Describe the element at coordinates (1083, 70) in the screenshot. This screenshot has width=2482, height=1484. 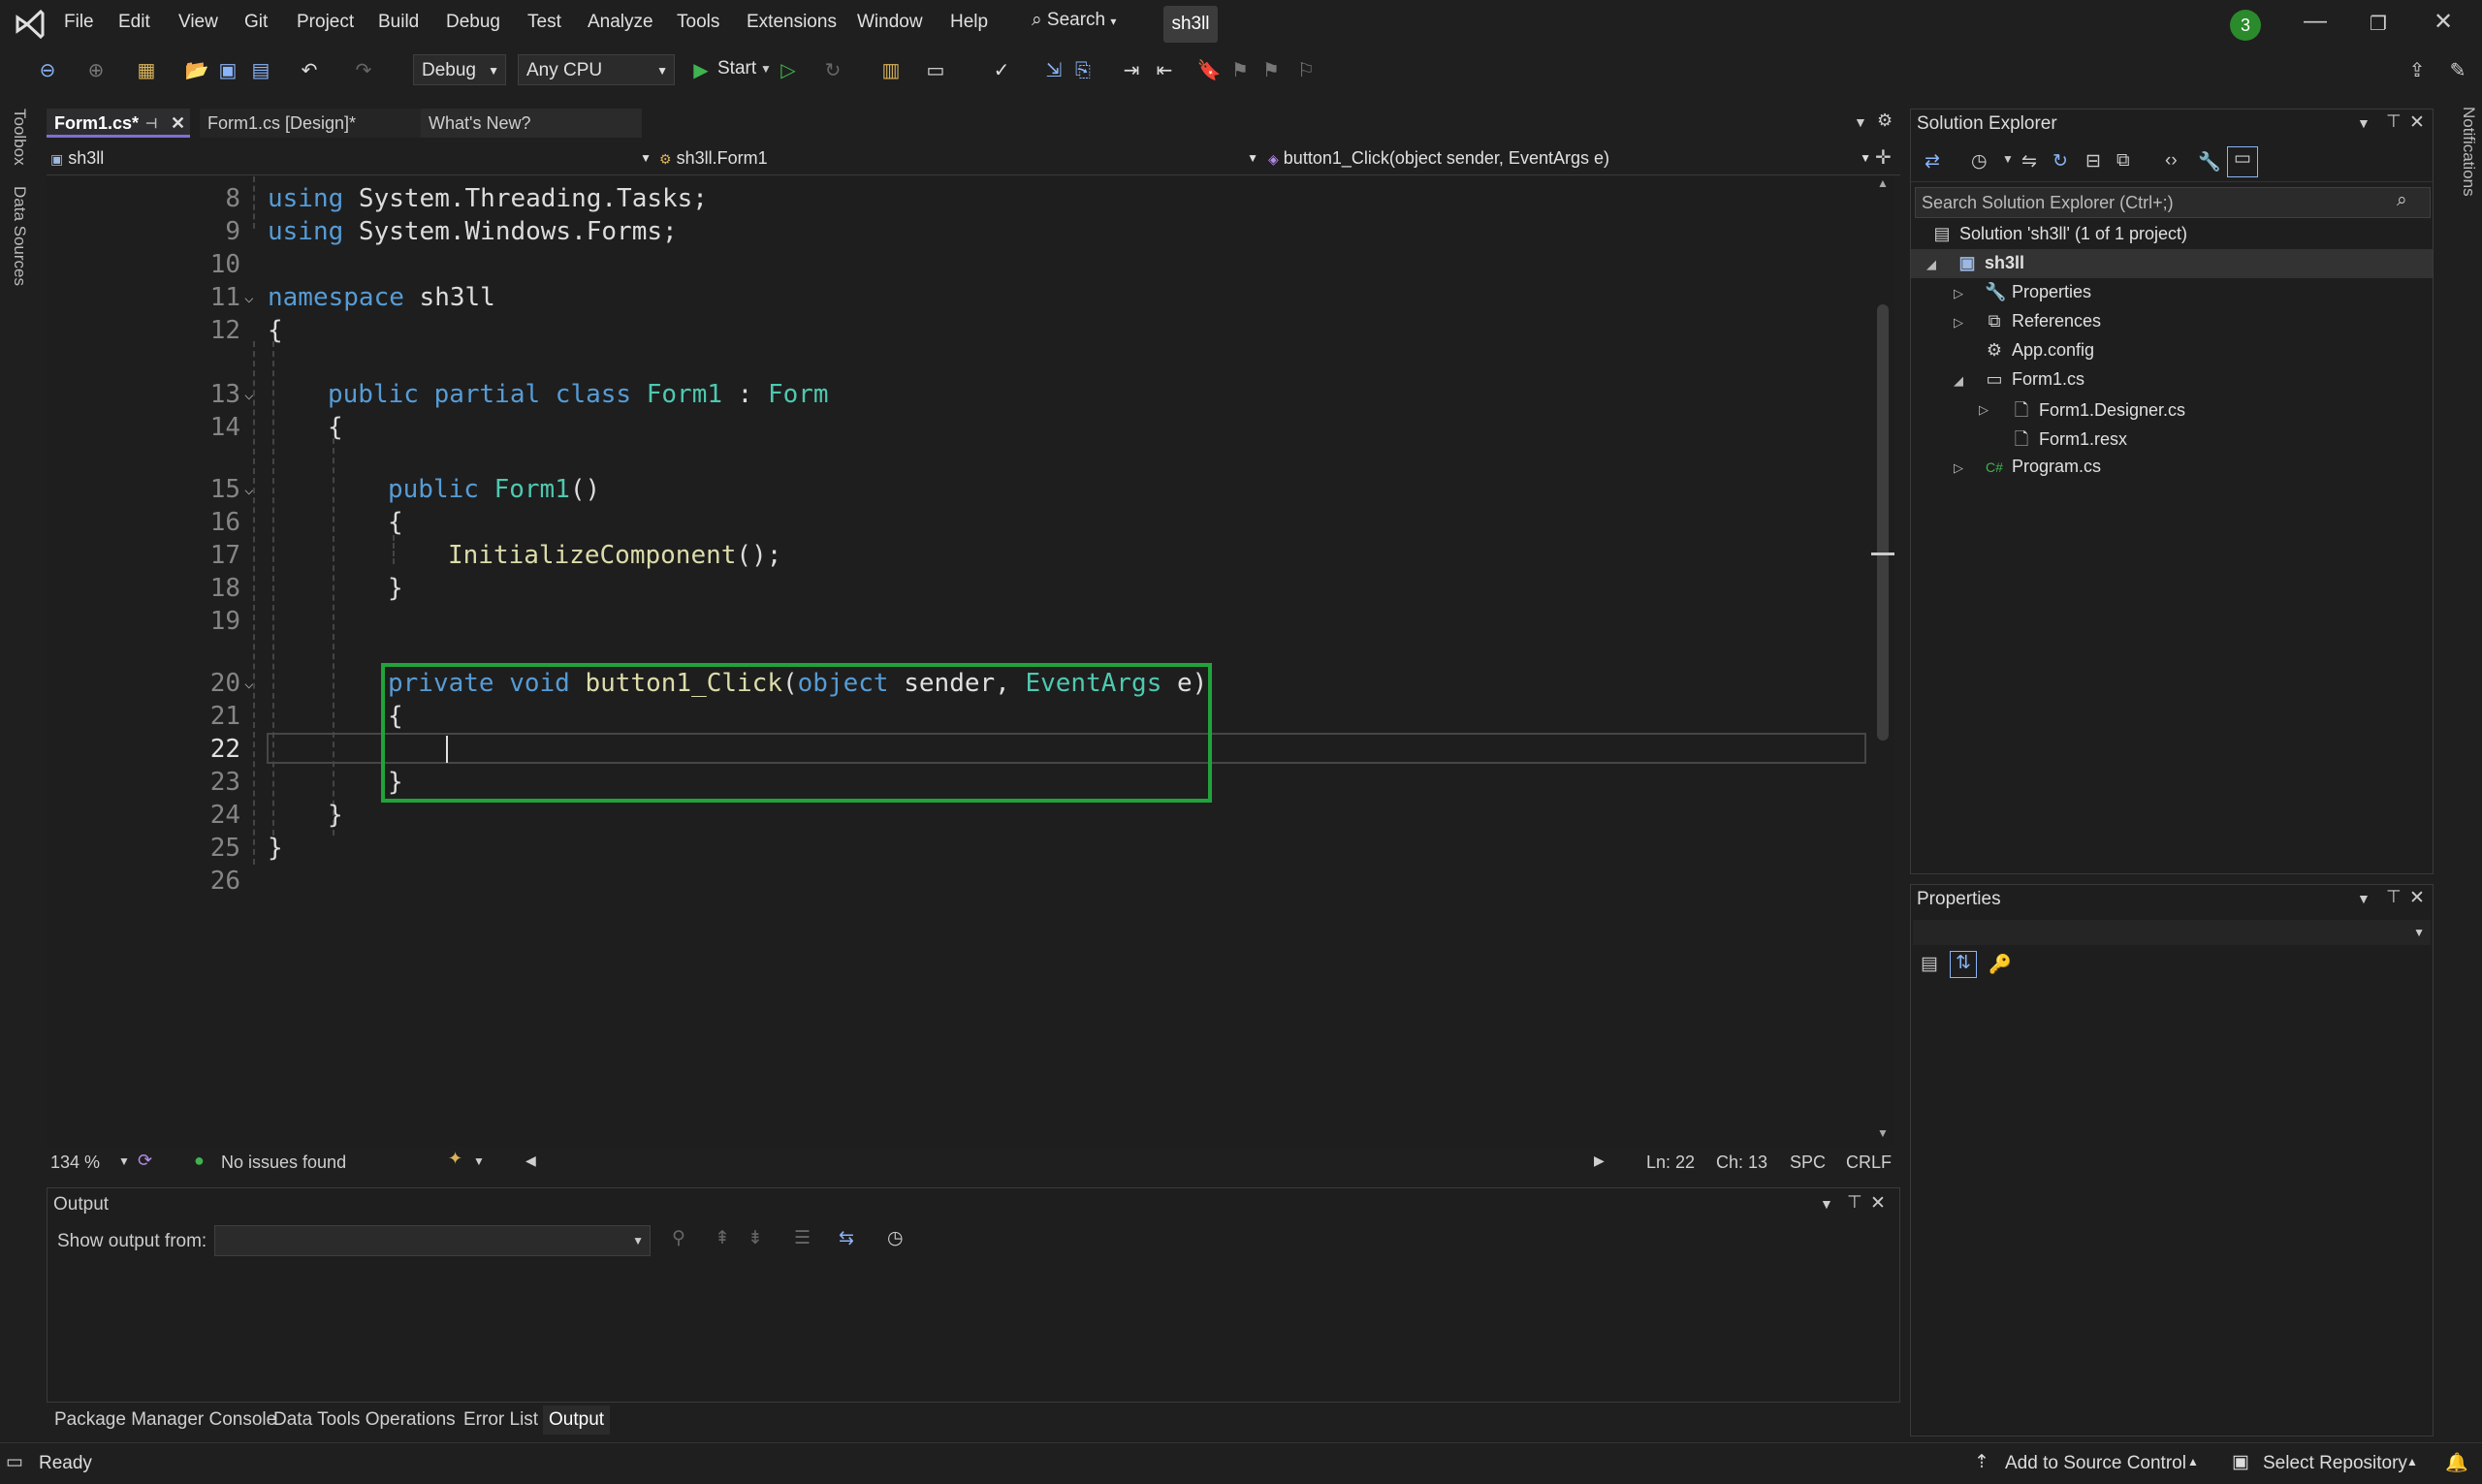
I see `copy-icon: ⎘` at that location.